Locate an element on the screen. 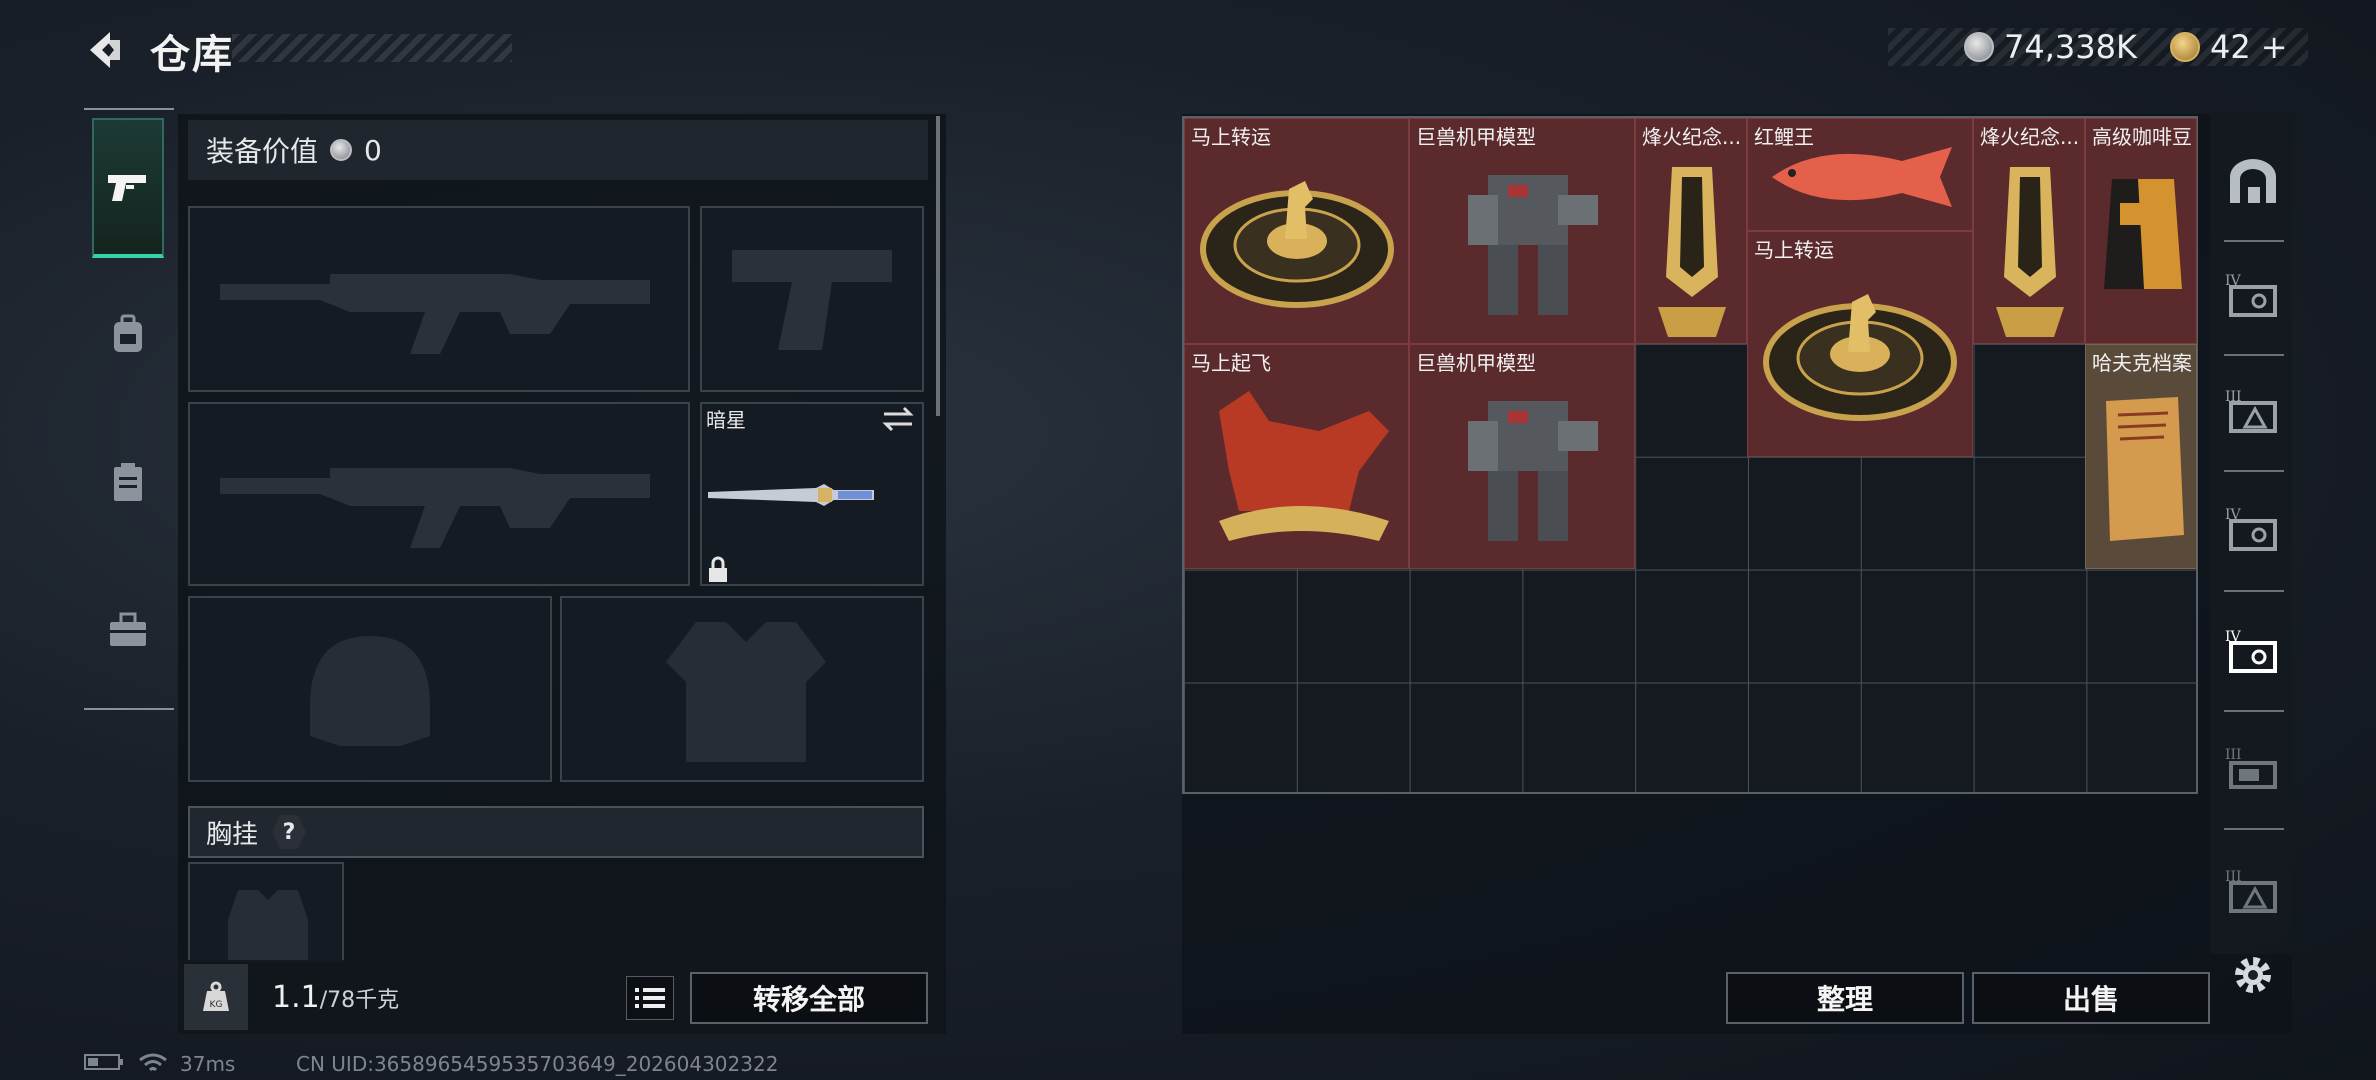  gold-currency: 42 + is located at coordinates (2229, 47).